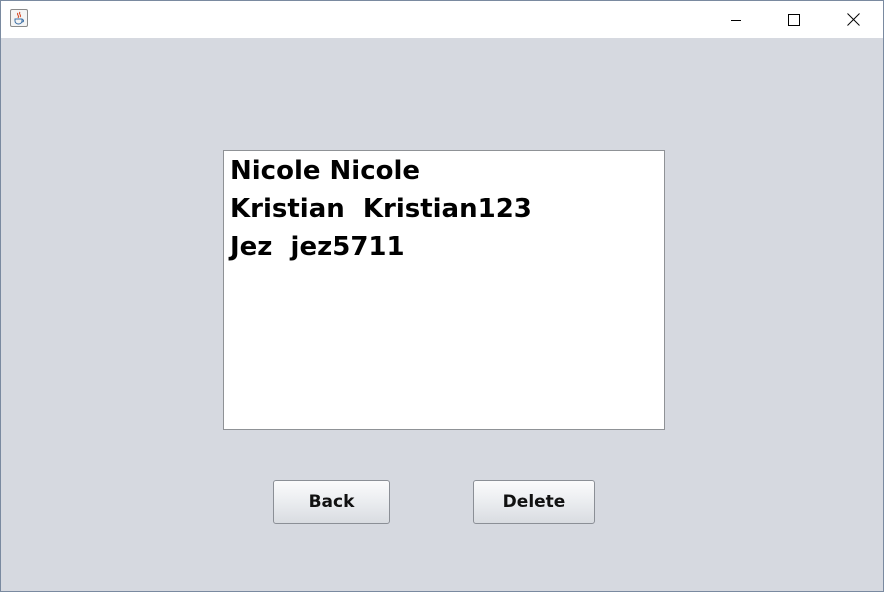  What do you see at coordinates (331, 502) in the screenshot?
I see `back-button: Back` at bounding box center [331, 502].